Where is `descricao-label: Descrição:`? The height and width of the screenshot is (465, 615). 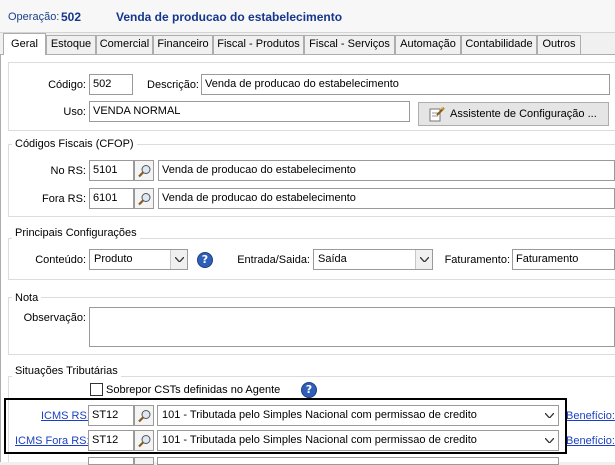
descricao-label: Descrição: is located at coordinates (173, 85).